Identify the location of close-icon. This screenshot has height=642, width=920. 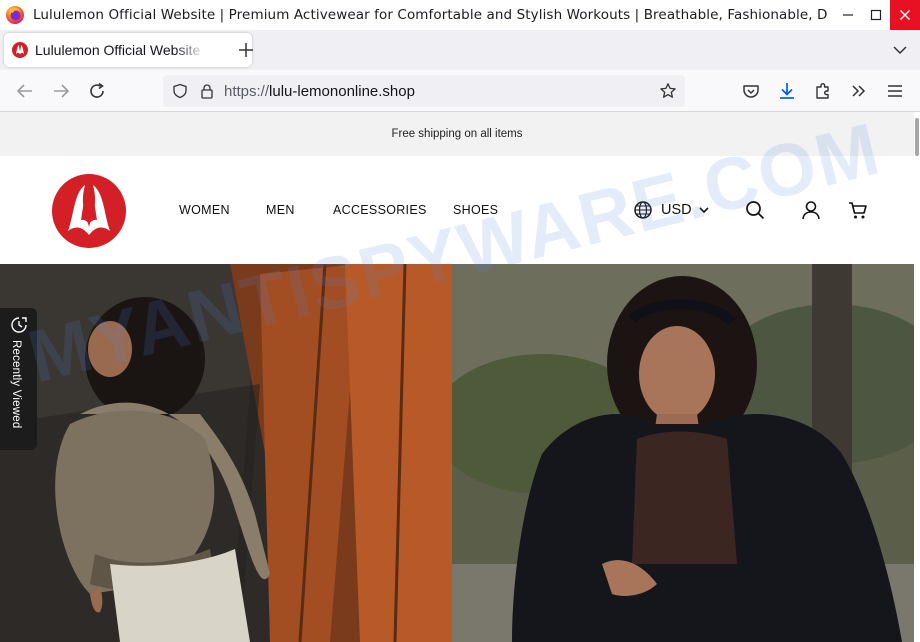
(905, 15).